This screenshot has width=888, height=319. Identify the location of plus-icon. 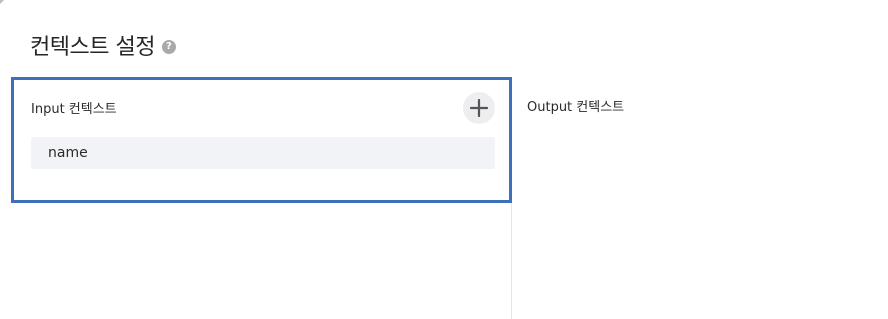
(479, 108).